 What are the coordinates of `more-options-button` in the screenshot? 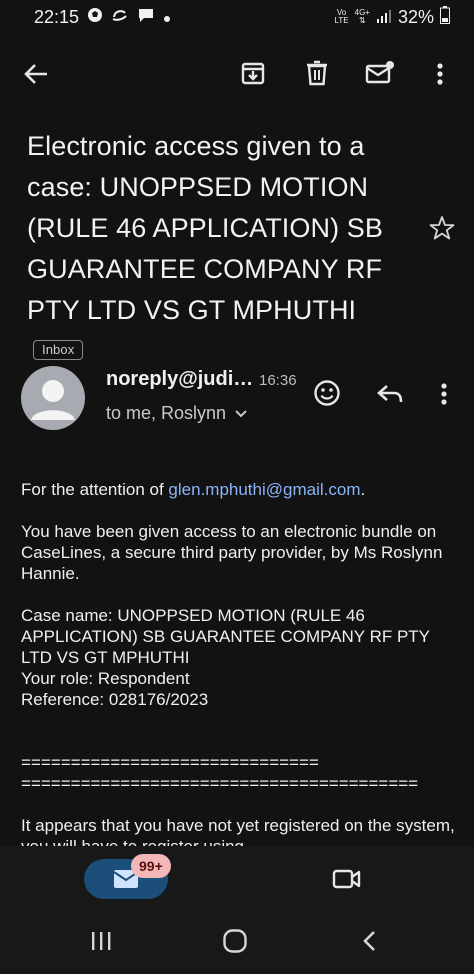 It's located at (440, 74).